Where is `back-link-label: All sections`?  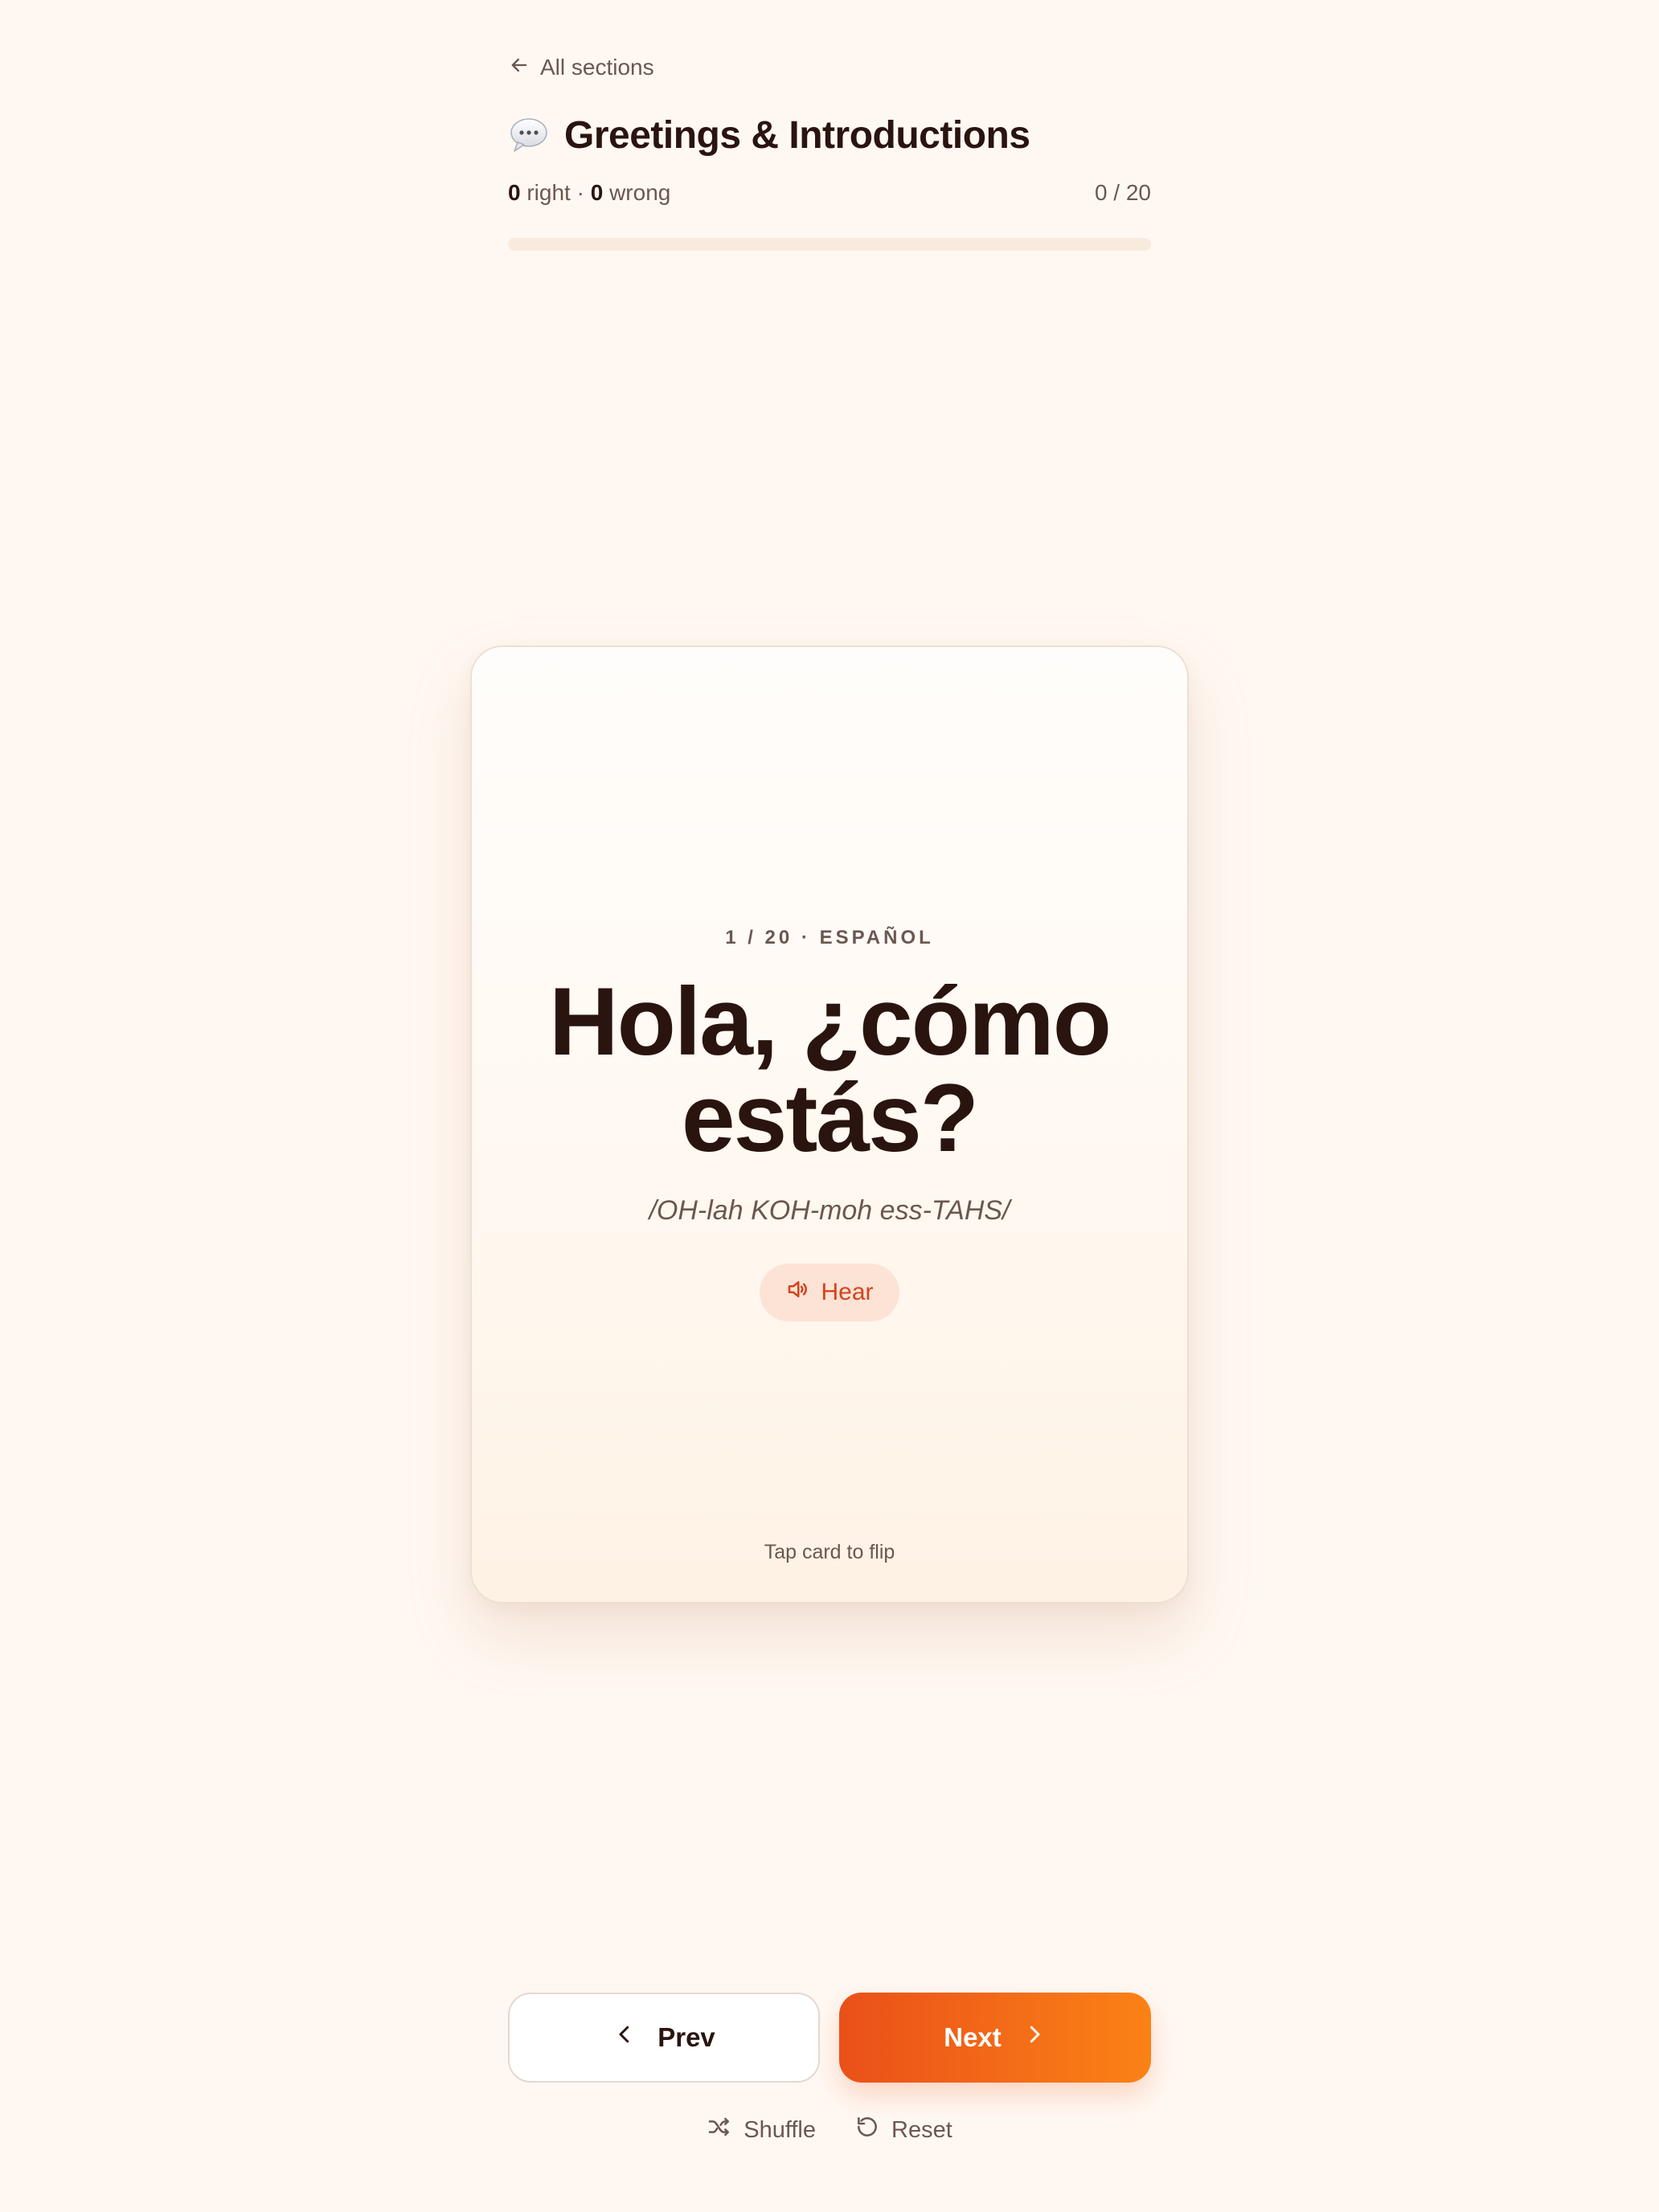 back-link-label: All sections is located at coordinates (597, 67).